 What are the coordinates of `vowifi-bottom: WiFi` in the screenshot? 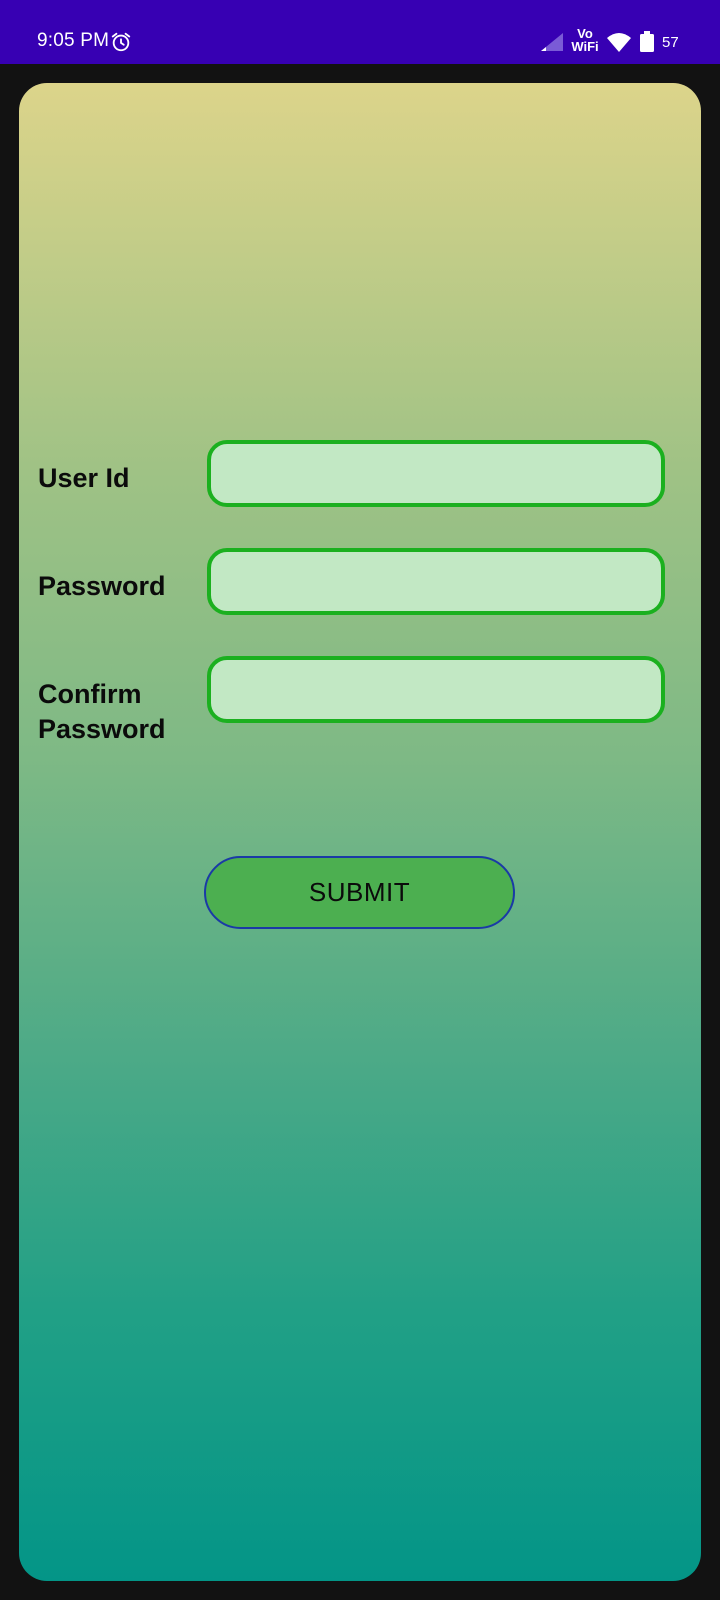 It's located at (585, 46).